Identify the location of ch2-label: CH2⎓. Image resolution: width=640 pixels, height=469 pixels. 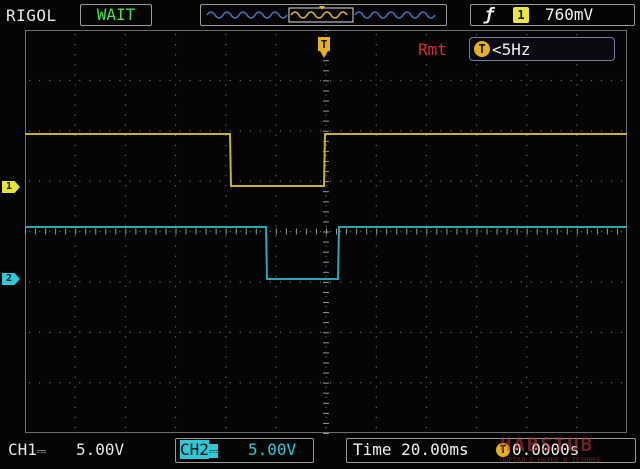
(199, 450).